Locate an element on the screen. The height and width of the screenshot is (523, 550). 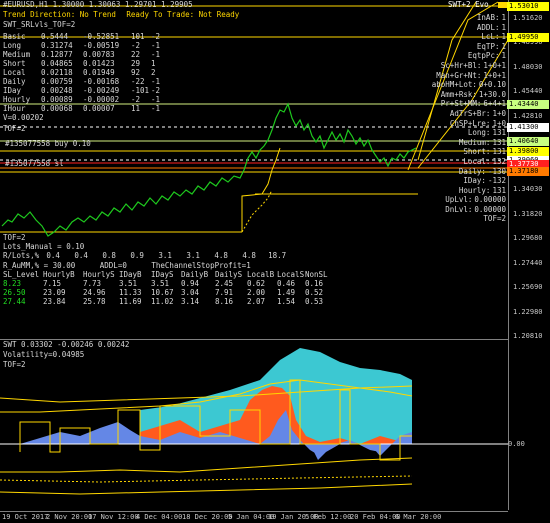
order-buy-label: #135077558 buy 0.10 is located at coordinates (48, 144).